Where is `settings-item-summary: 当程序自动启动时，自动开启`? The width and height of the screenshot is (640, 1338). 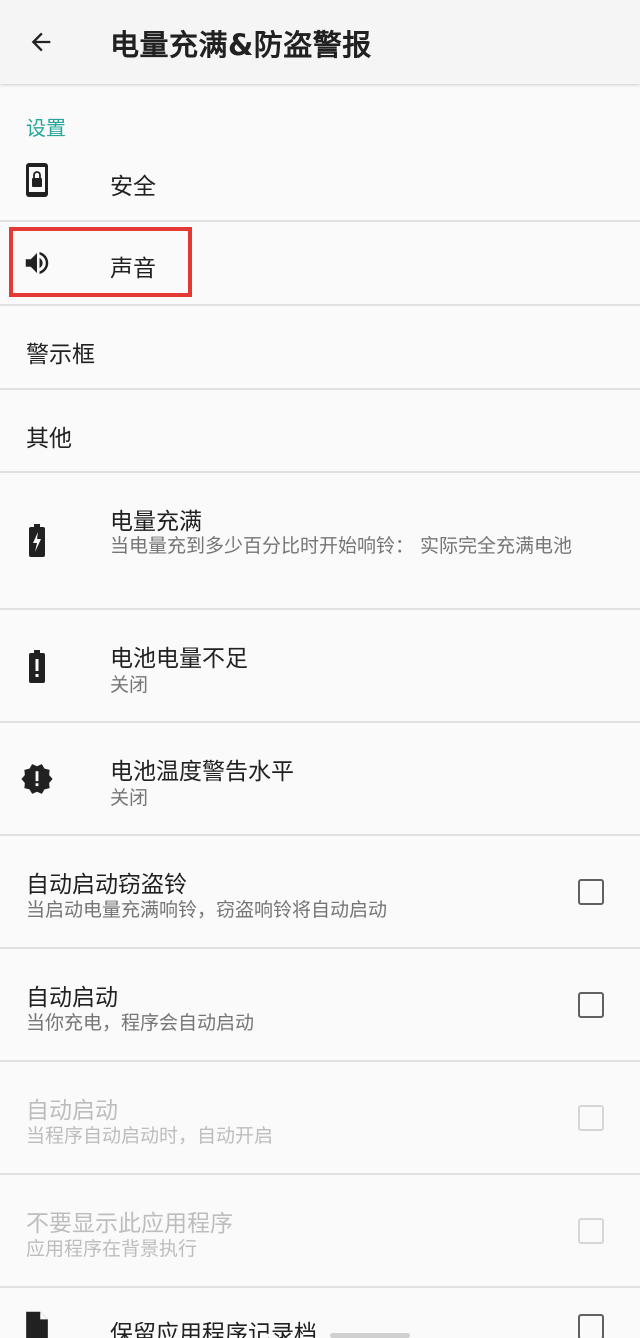 settings-item-summary: 当程序自动启动时，自动开启 is located at coordinates (150, 1136).